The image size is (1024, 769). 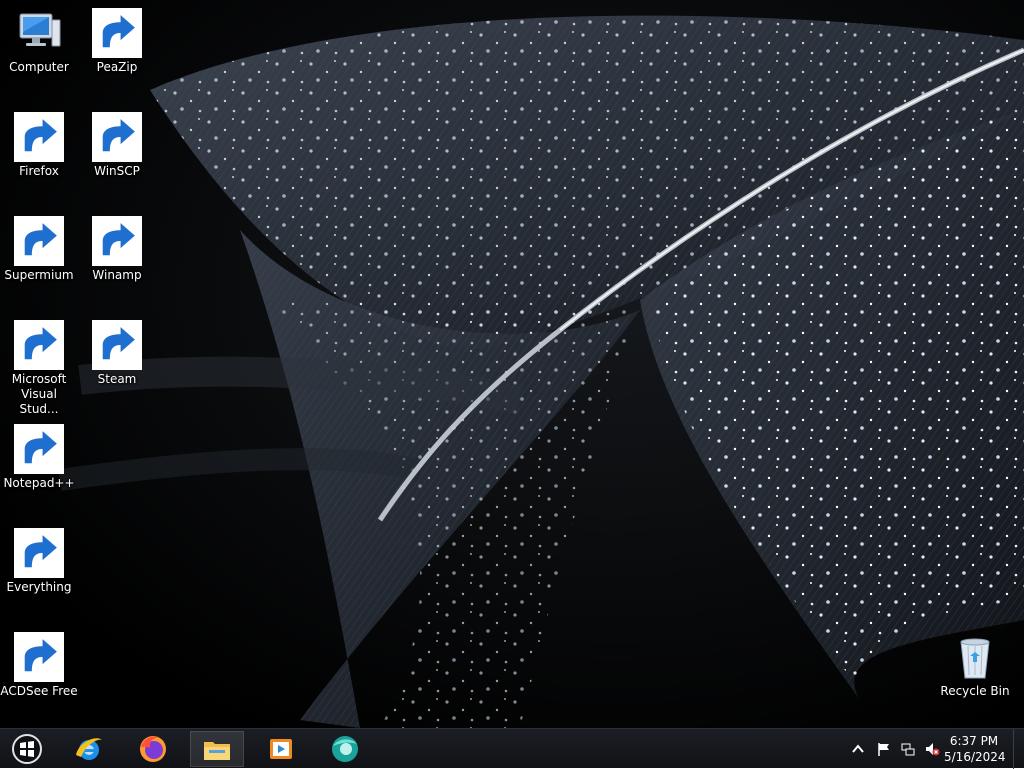 I want to click on desktop-icon-recycle-bin: Recycle Bin, so click(x=975, y=665).